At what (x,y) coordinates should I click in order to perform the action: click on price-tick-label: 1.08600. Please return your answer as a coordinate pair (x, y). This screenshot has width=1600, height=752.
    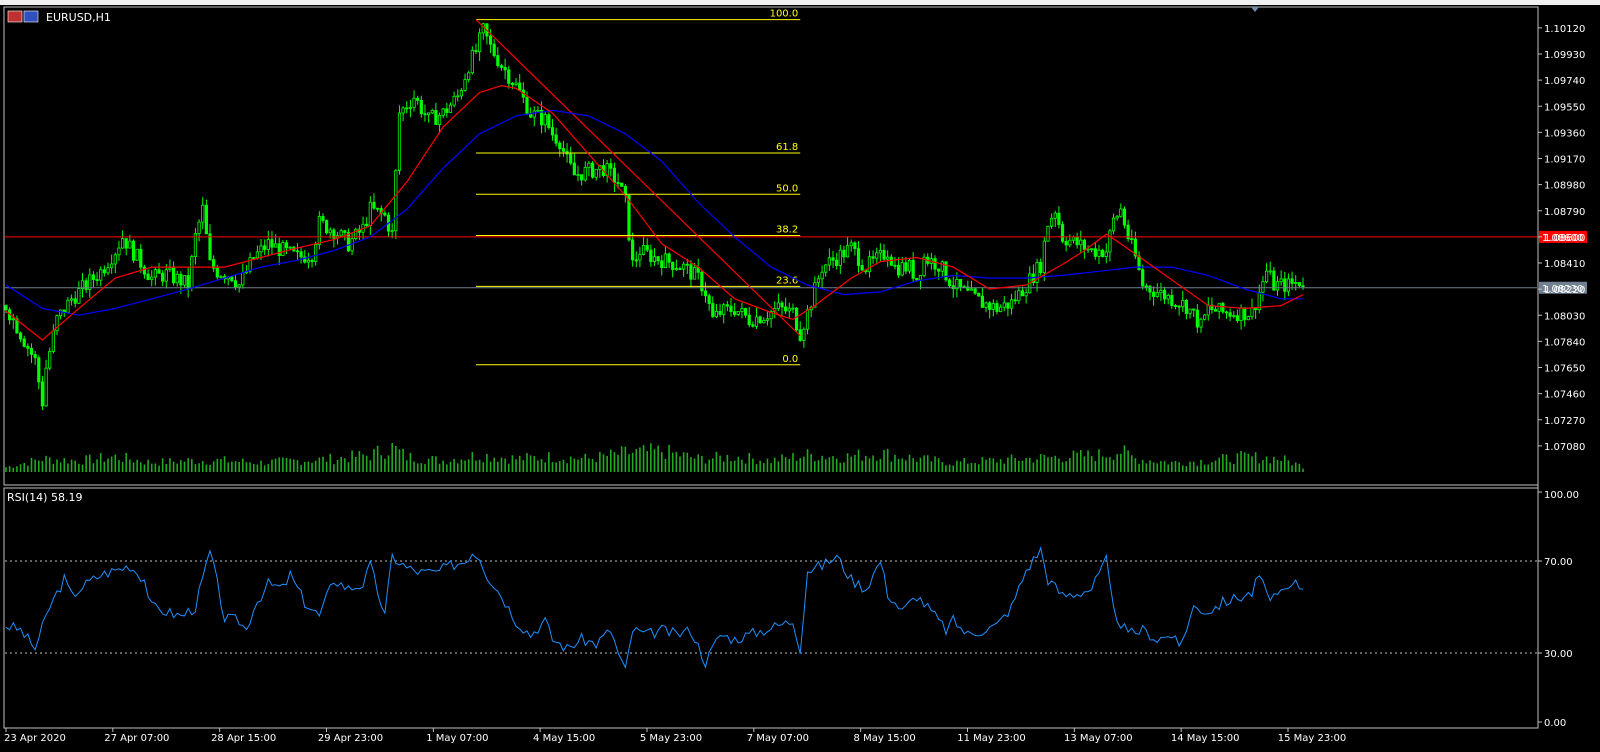
    Looking at the image, I should click on (1564, 238).